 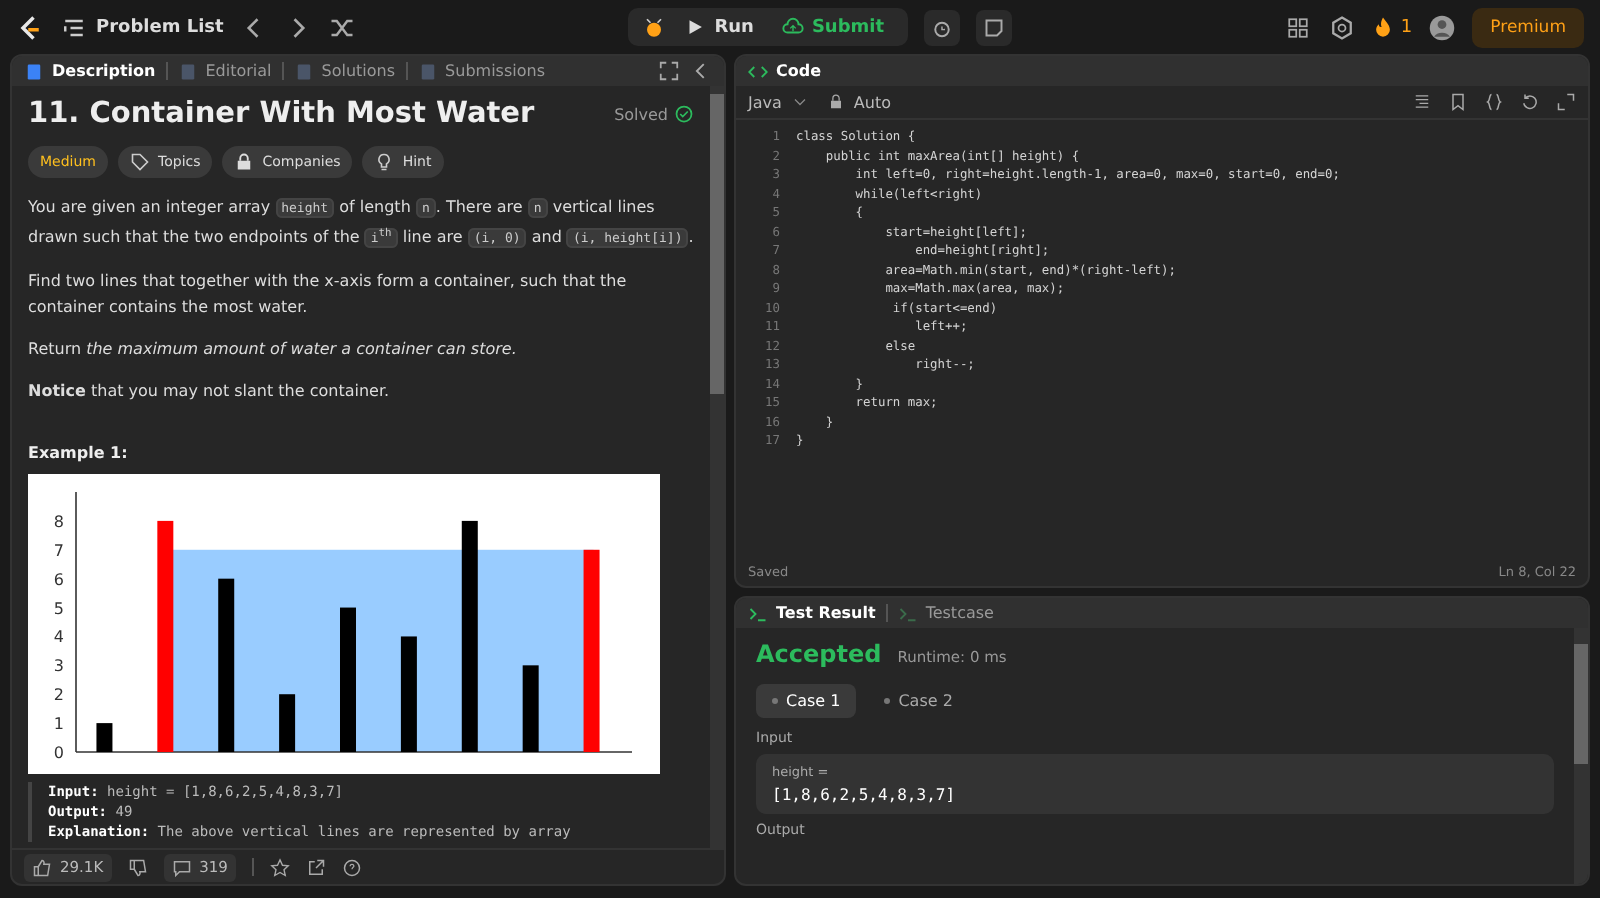 What do you see at coordinates (90, 71) in the screenshot?
I see `panel-tab: Description` at bounding box center [90, 71].